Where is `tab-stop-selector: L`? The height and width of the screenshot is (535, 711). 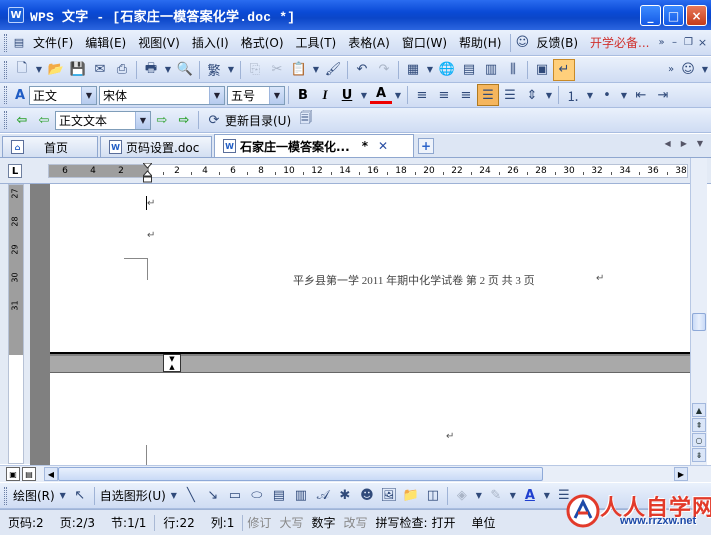 tab-stop-selector: L is located at coordinates (15, 171).